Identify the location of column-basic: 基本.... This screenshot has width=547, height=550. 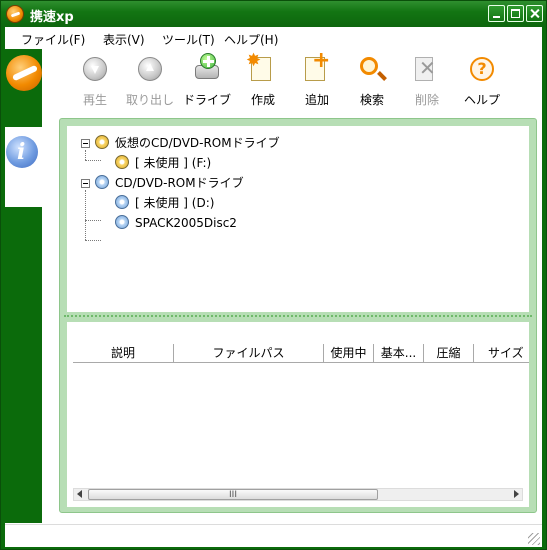
(399, 353).